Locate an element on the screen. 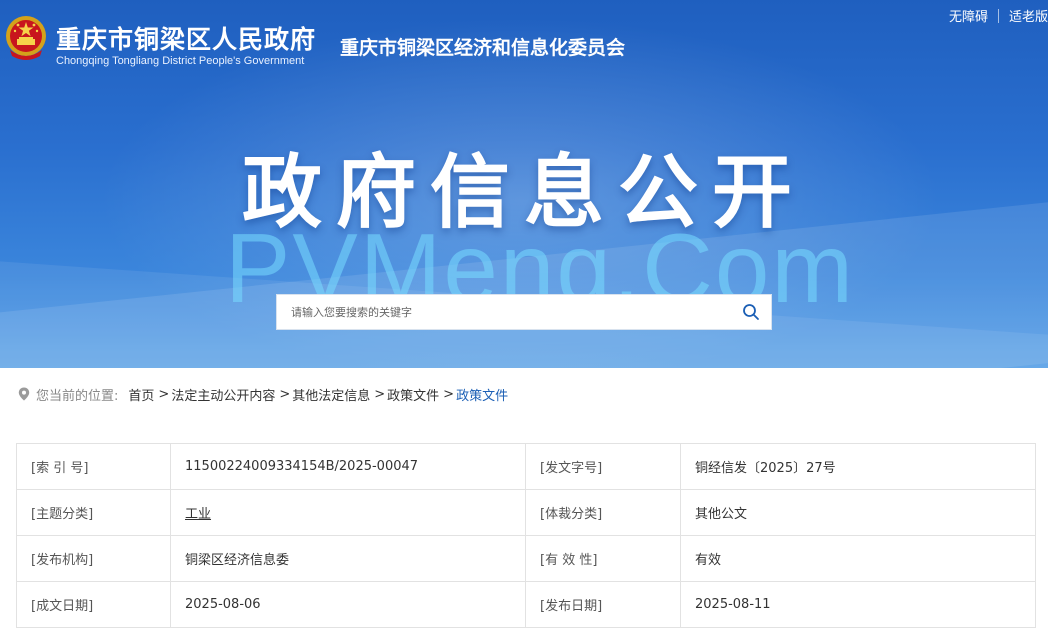 This screenshot has width=1048, height=640. topic-category-link: 工业 is located at coordinates (348, 512).